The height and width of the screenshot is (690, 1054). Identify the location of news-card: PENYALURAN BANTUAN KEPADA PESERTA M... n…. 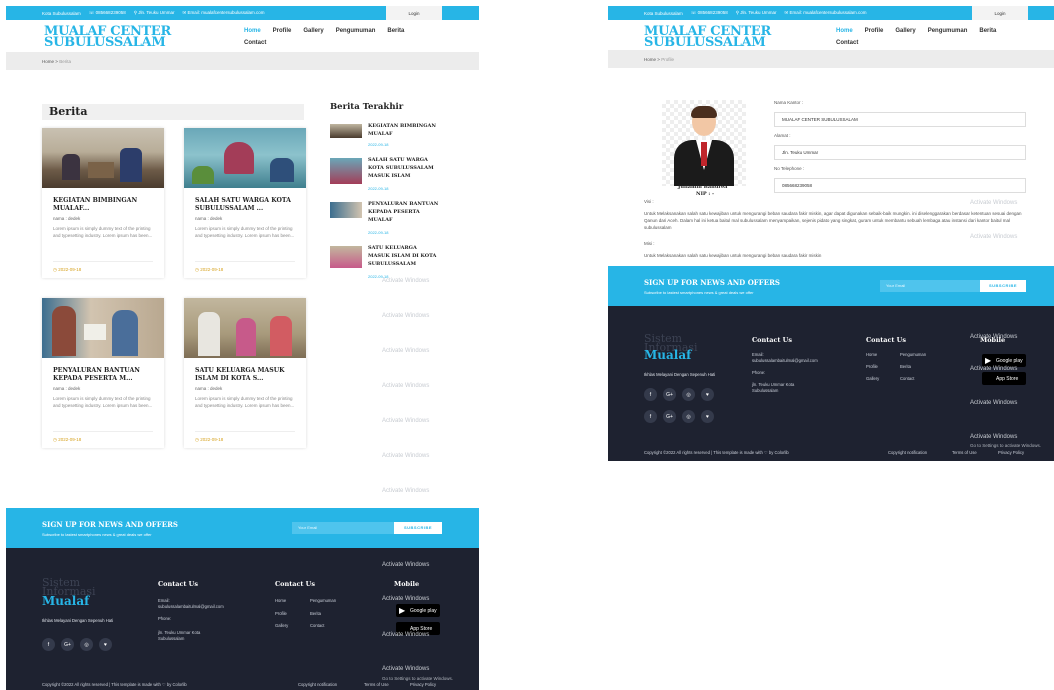
(103, 373).